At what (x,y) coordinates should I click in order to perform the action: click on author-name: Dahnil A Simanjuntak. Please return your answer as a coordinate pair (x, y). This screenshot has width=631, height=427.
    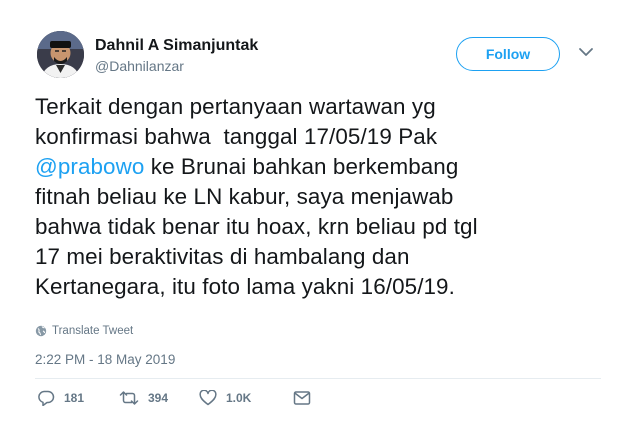
    Looking at the image, I should click on (176, 46).